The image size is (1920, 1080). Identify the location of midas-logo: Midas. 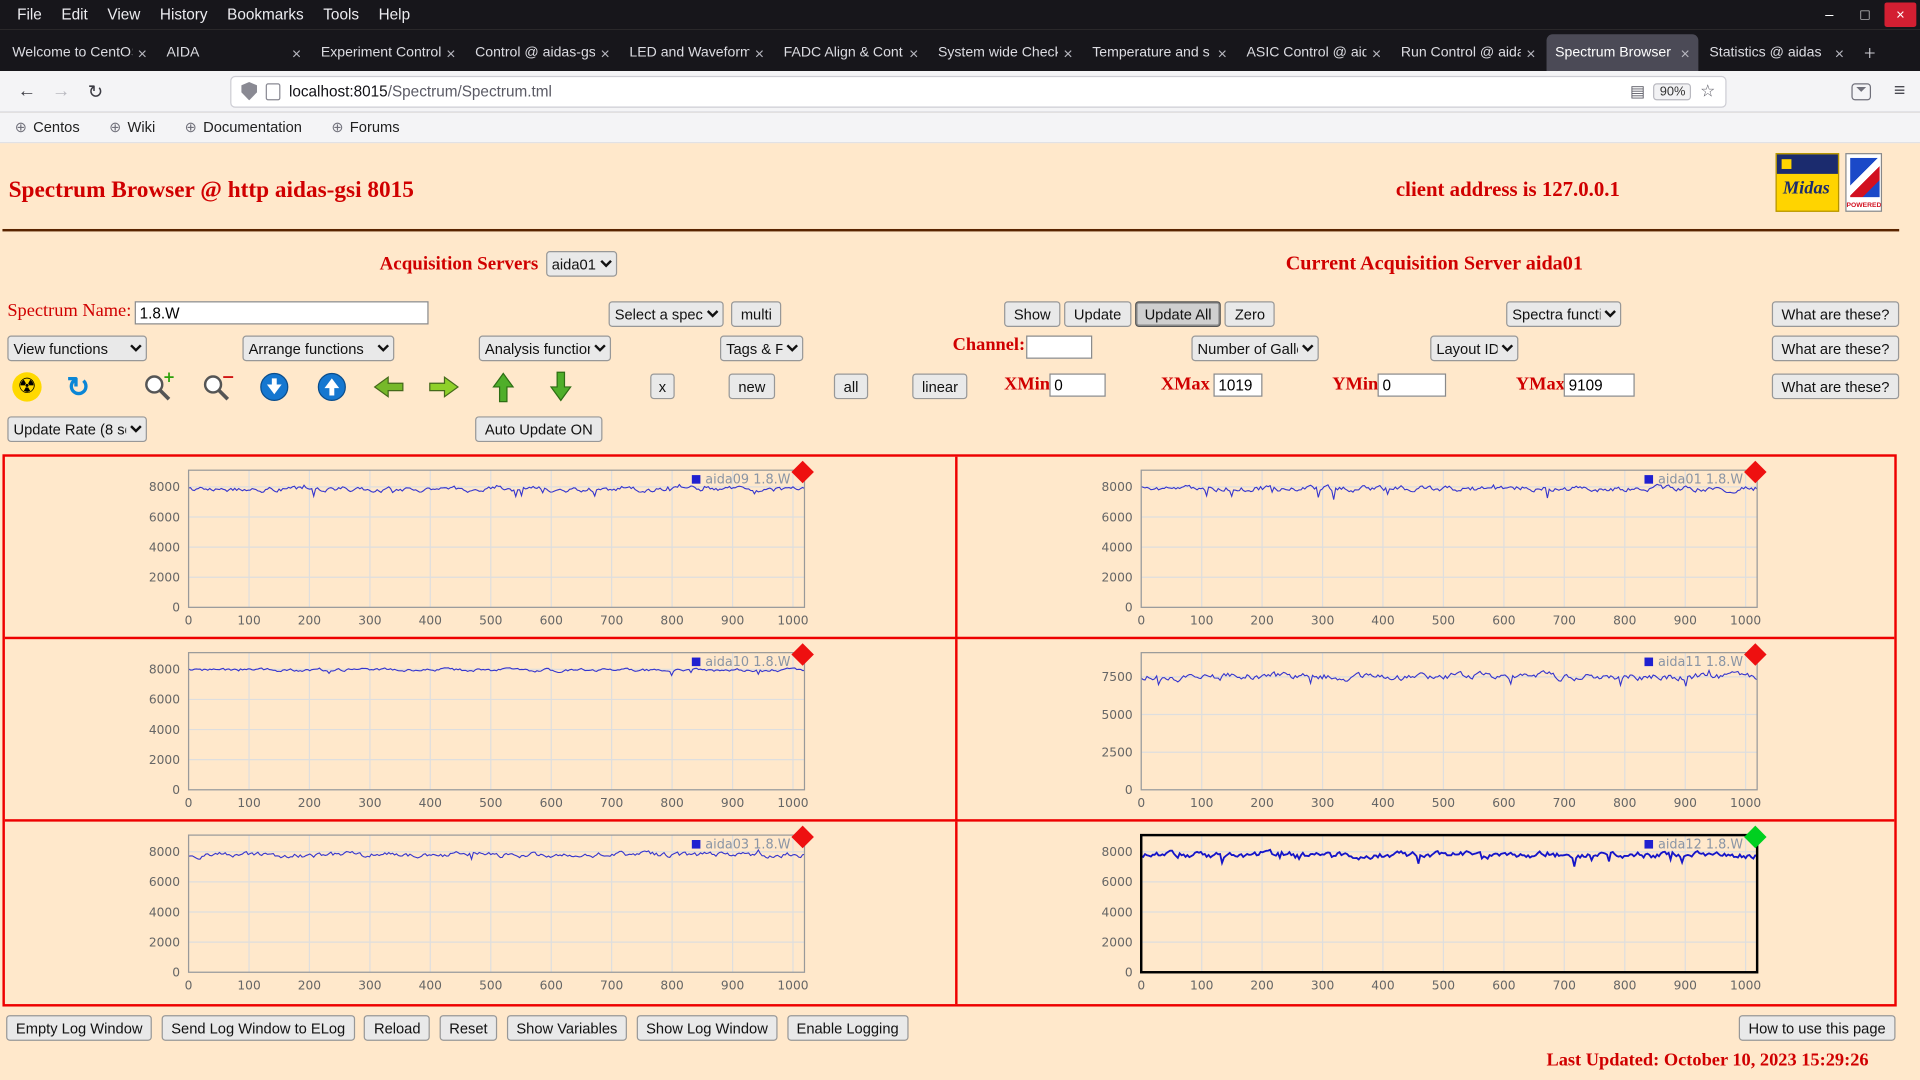
(1807, 182).